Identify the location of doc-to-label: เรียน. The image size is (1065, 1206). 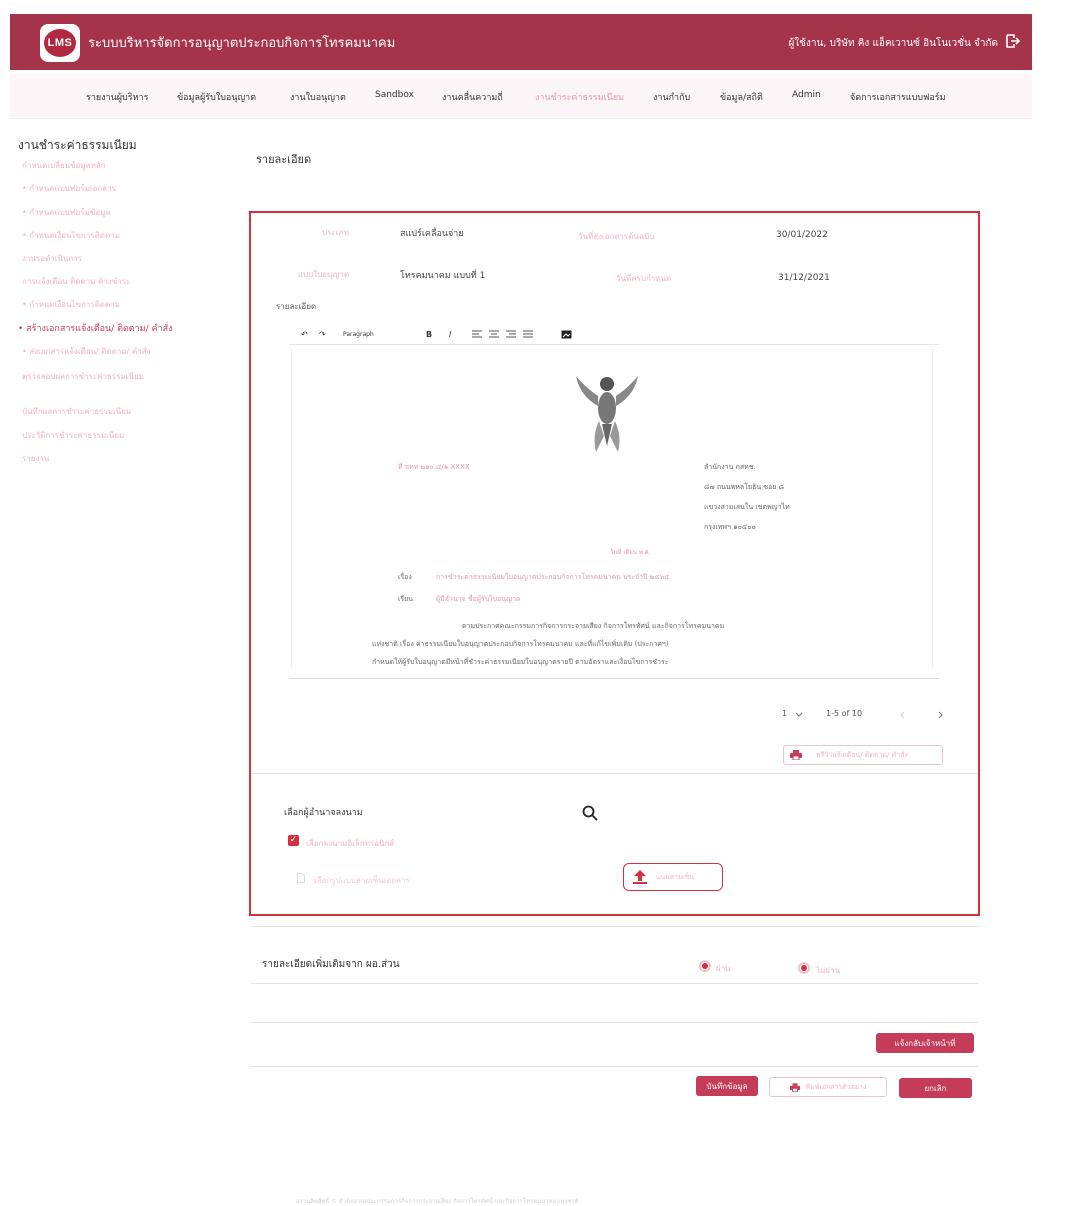
(406, 599).